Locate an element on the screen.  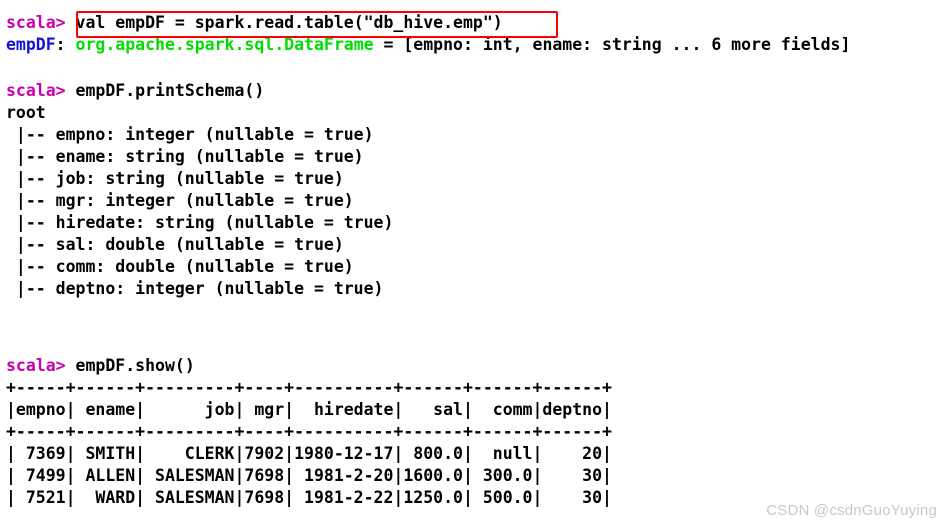
schema-field-mgr: |-- mgr: integer (nullable = true) is located at coordinates (180, 200).